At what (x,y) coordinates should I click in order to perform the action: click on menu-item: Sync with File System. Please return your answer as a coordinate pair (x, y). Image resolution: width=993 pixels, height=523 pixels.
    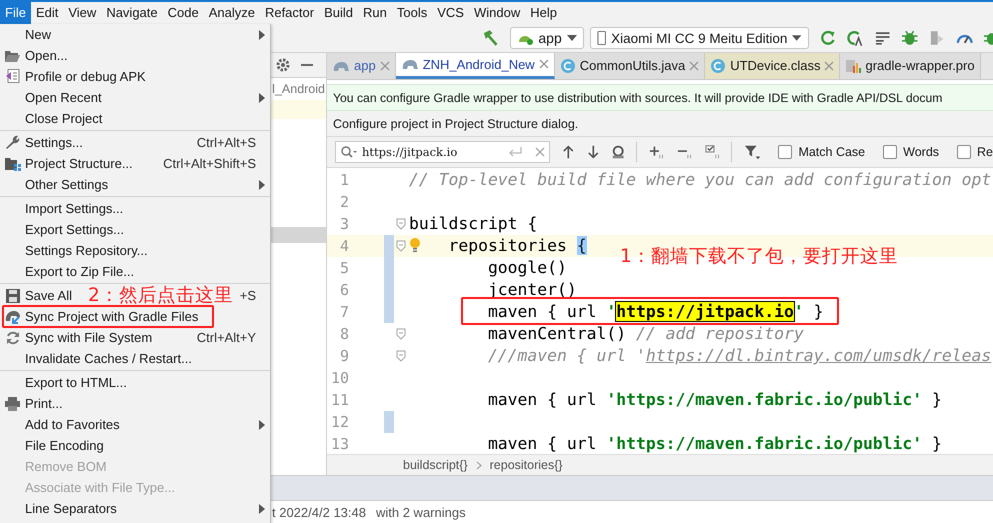
    Looking at the image, I should click on (88, 337).